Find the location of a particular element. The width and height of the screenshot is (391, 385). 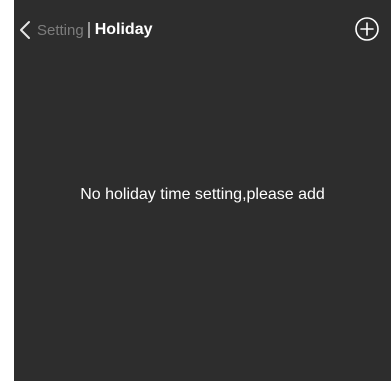

circle-plus-icon is located at coordinates (367, 29).